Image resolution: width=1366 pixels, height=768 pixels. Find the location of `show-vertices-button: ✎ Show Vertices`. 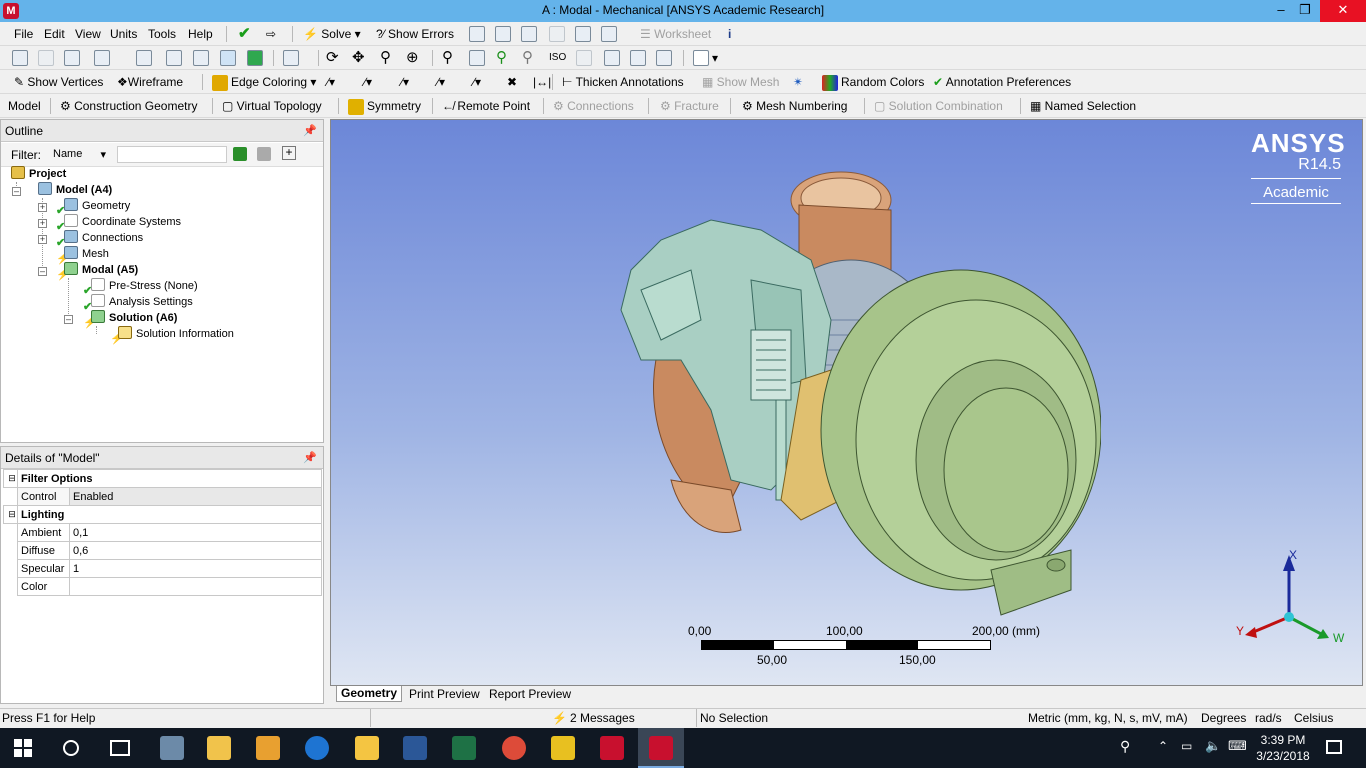

show-vertices-button: ✎ Show Vertices is located at coordinates (58, 82).